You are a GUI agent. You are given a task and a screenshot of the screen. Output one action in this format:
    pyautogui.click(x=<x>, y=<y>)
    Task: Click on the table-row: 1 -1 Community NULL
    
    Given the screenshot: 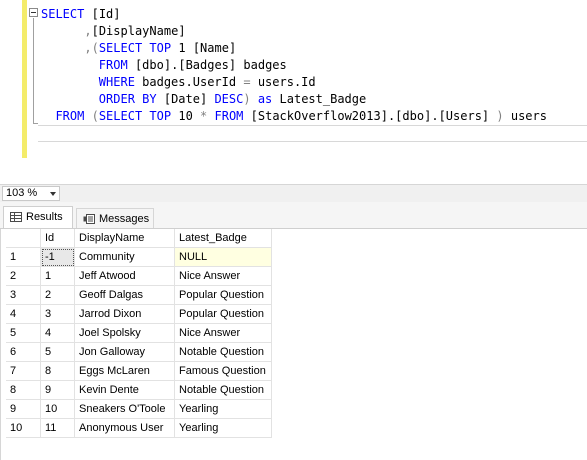 What is the action you would take?
    pyautogui.click(x=139, y=257)
    